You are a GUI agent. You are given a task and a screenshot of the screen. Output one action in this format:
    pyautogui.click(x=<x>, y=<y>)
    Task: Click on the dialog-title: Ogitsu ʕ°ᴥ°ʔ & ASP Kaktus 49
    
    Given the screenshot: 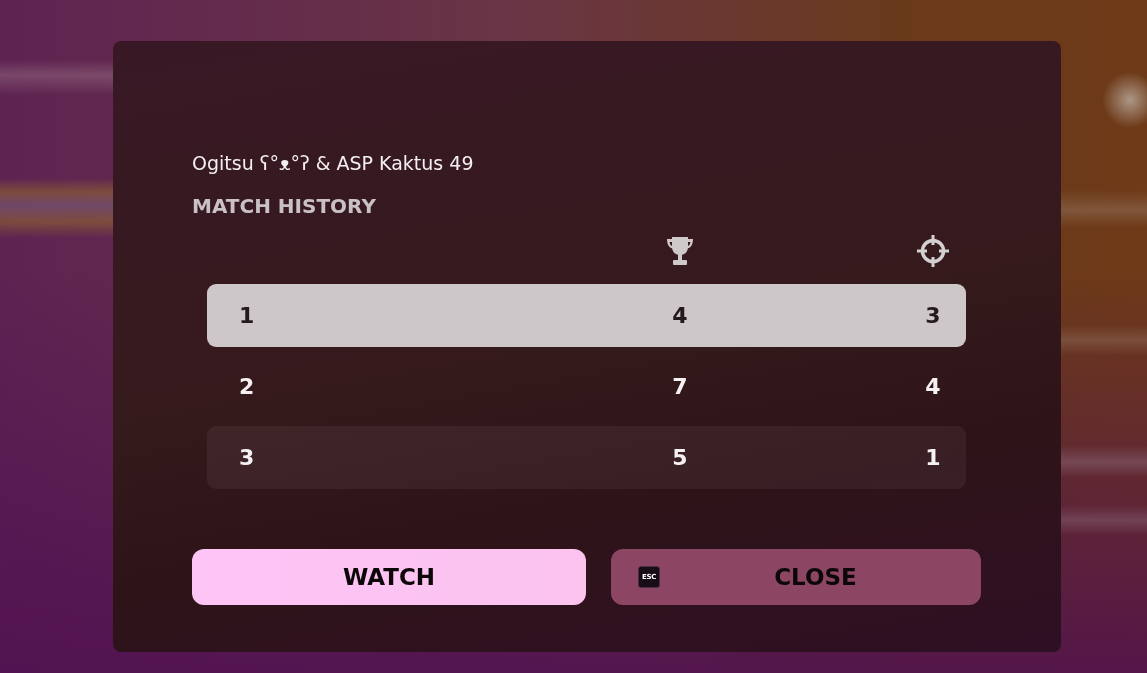 What is the action you would take?
    pyautogui.click(x=333, y=163)
    